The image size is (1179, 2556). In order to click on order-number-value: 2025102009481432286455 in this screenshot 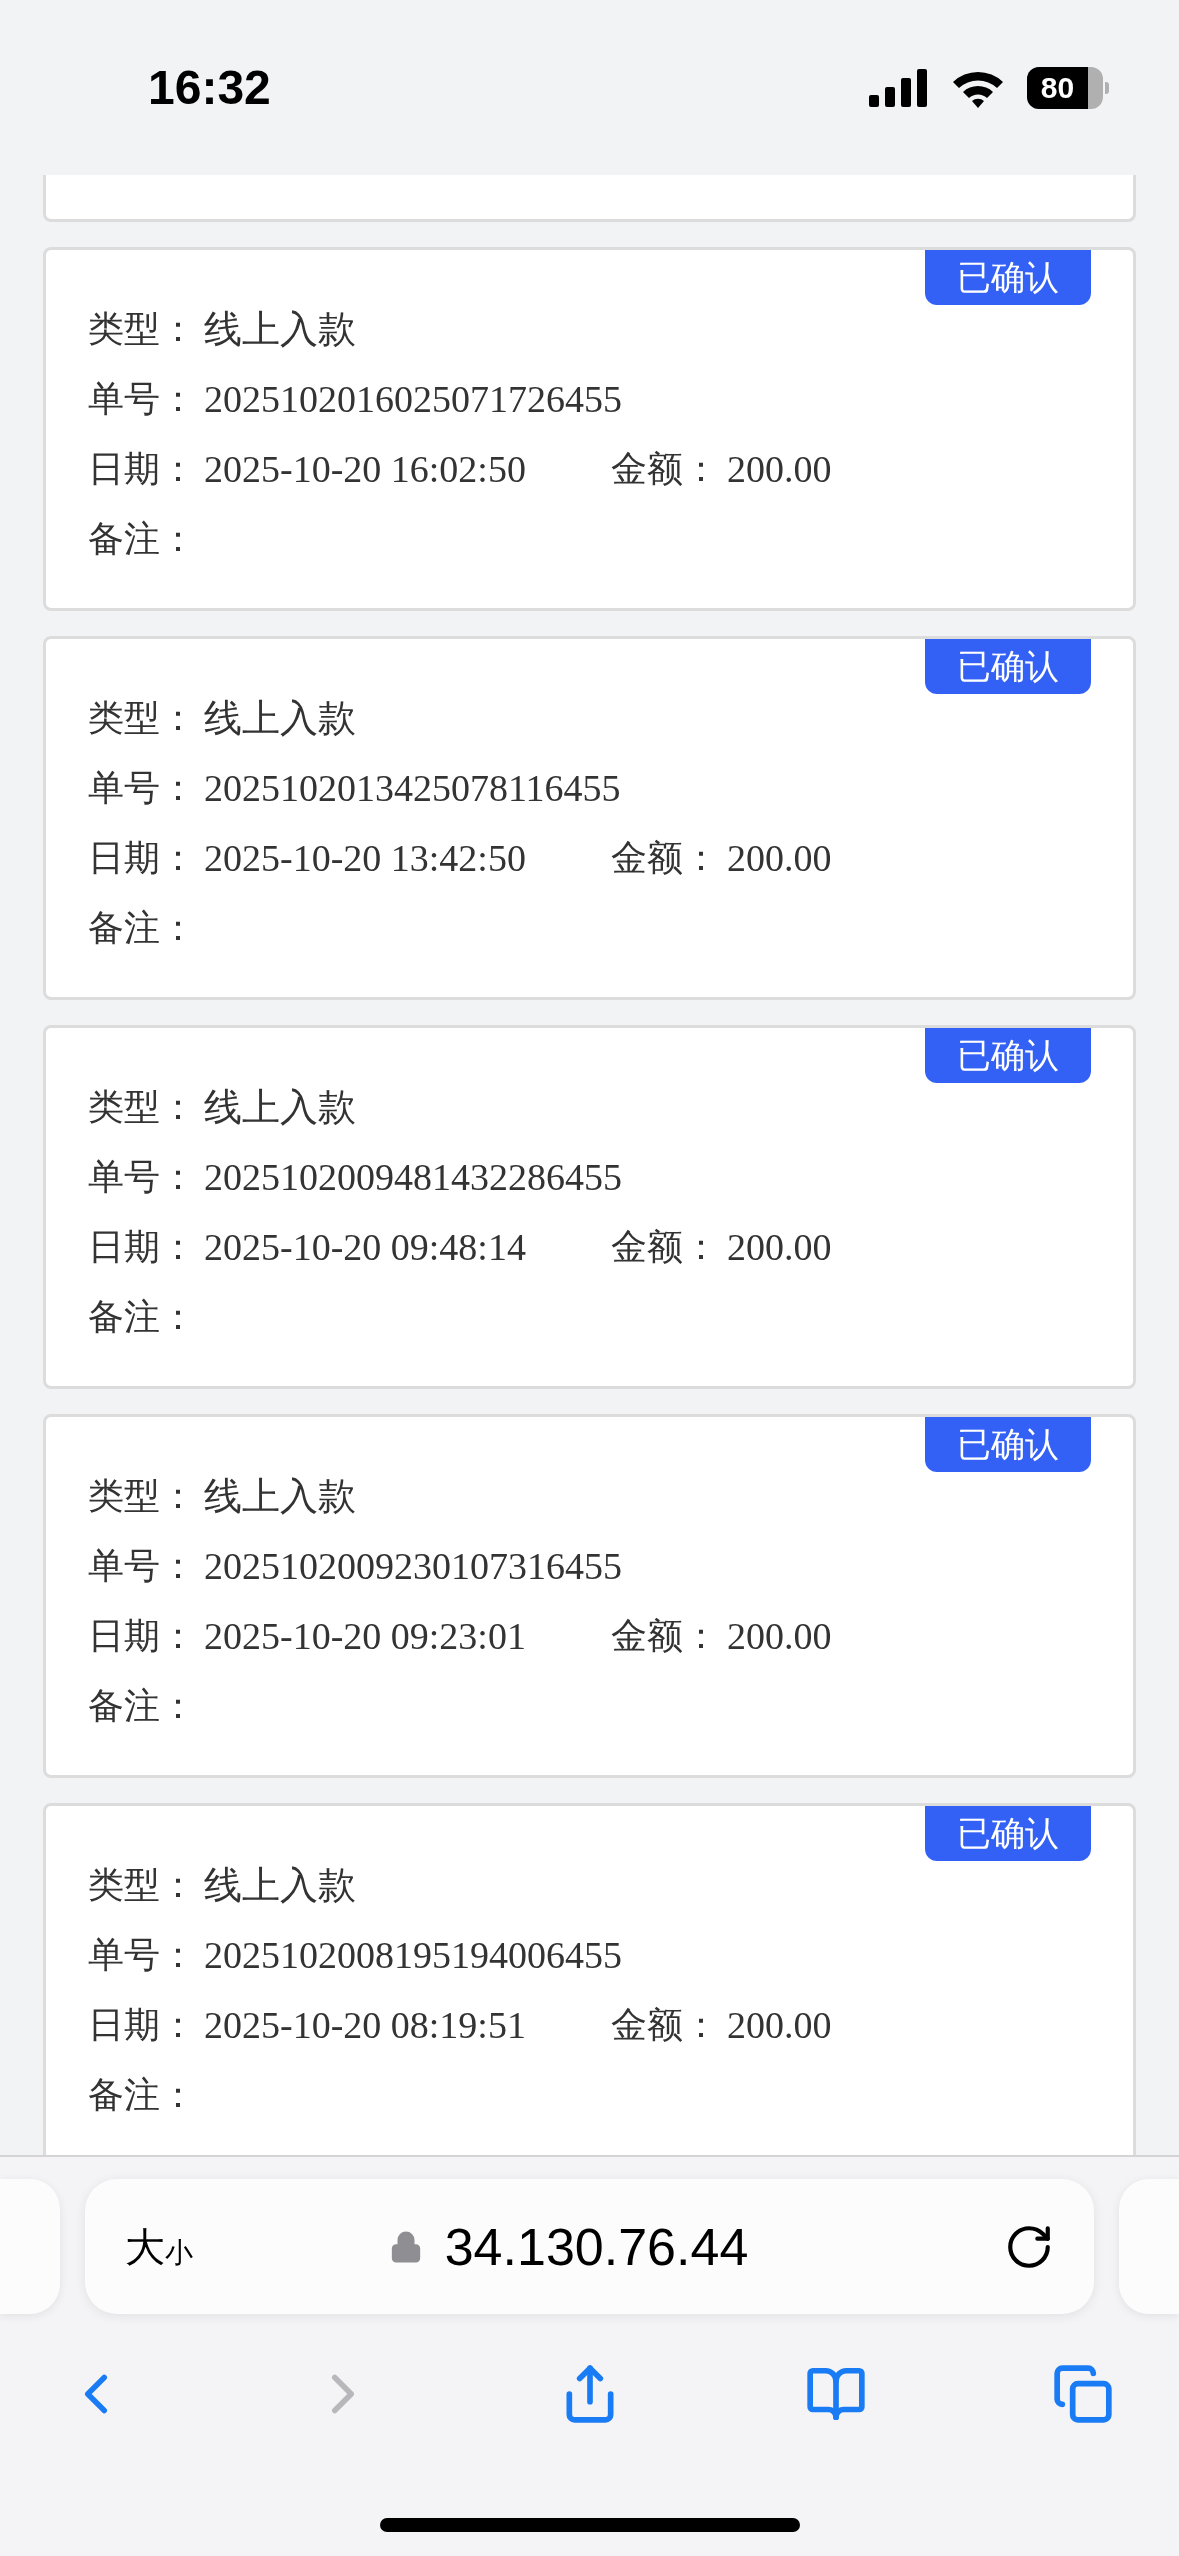, I will do `click(413, 1177)`.